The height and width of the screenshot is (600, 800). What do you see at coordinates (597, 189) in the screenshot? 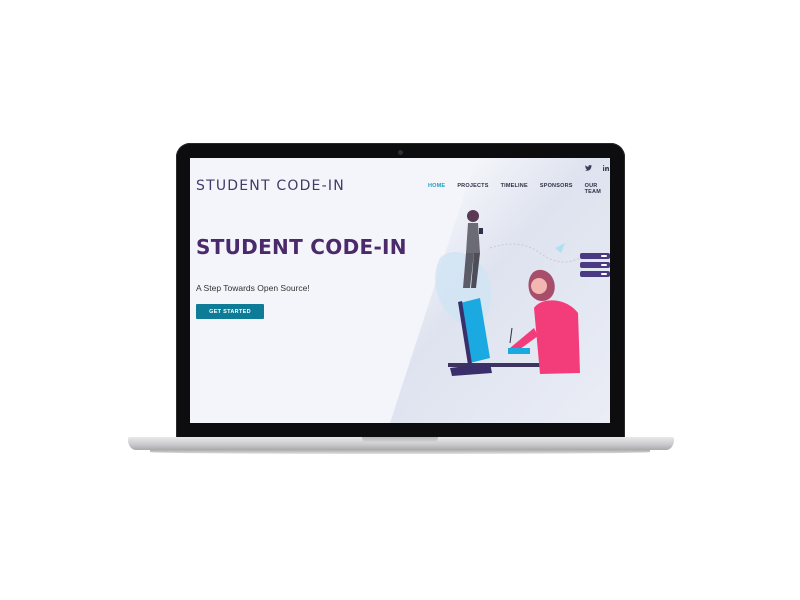
I see `nav-our-team: OUR TEAM` at bounding box center [597, 189].